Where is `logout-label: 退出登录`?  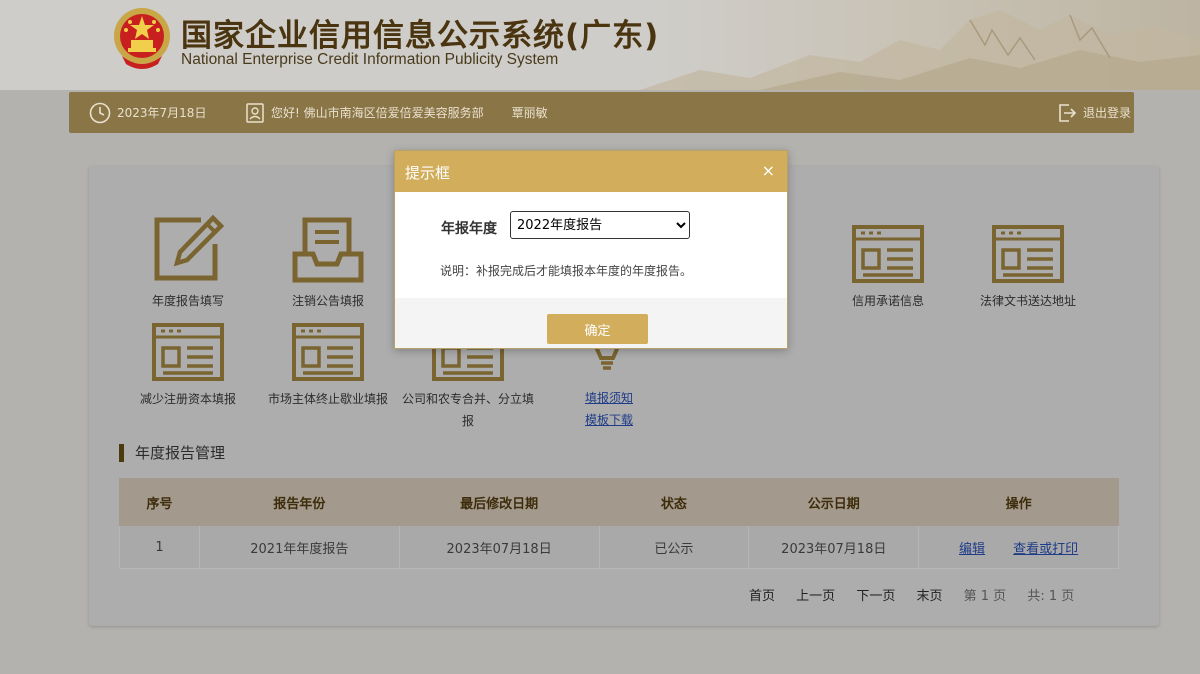
logout-label: 退出登录 is located at coordinates (1107, 113).